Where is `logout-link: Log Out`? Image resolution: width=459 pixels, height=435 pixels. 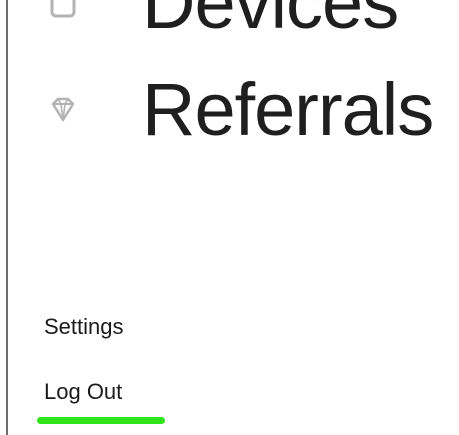 logout-link: Log Out is located at coordinates (83, 392).